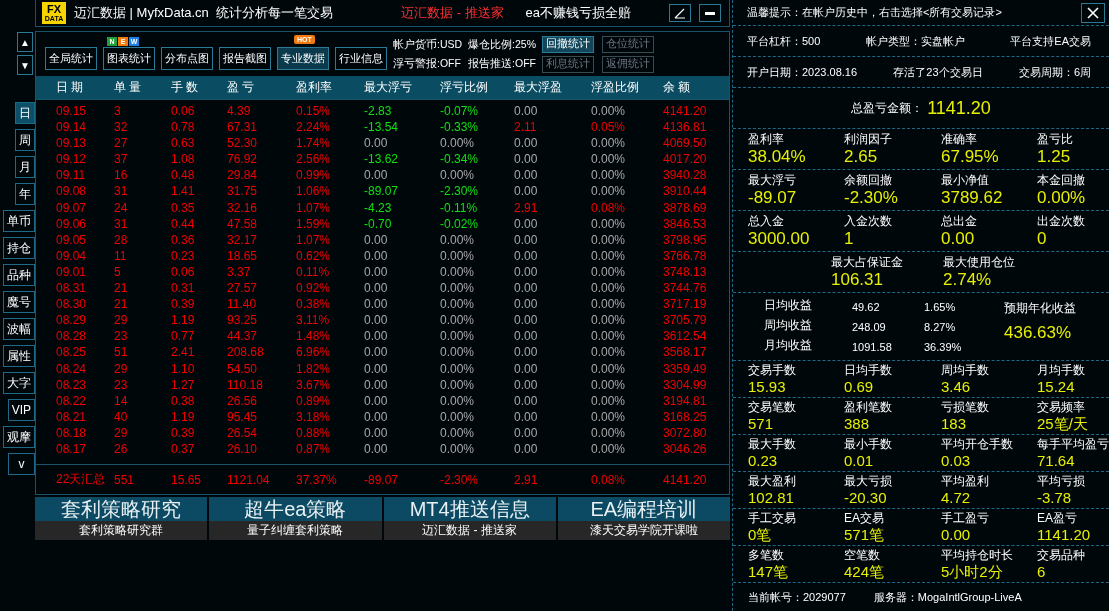 This screenshot has height=611, width=1109. What do you see at coordinates (773, 197) in the screenshot?
I see `stat-value: -89.07` at bounding box center [773, 197].